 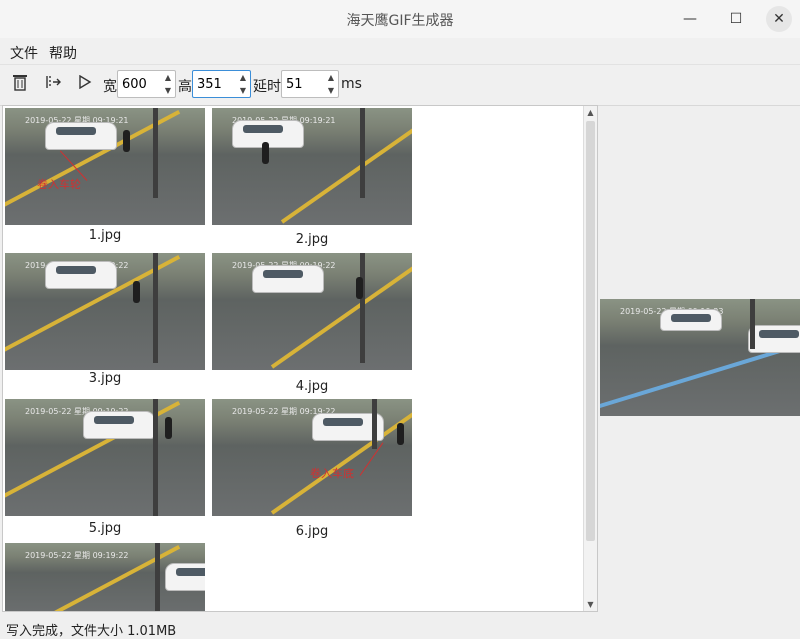 What do you see at coordinates (312, 457) in the screenshot?
I see `frame-thumbnail: 2019-05-22 星期 09:19:22 卷入车底` at bounding box center [312, 457].